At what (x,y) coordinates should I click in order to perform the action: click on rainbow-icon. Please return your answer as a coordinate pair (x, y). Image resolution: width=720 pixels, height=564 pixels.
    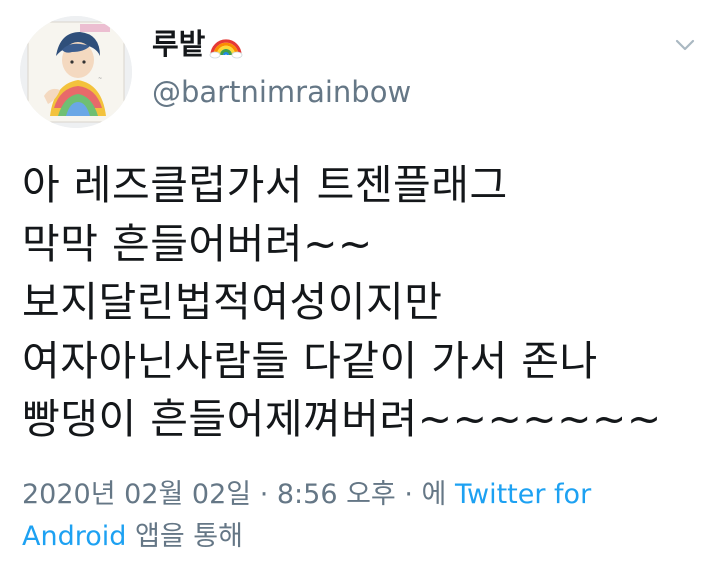
    Looking at the image, I should click on (226, 44).